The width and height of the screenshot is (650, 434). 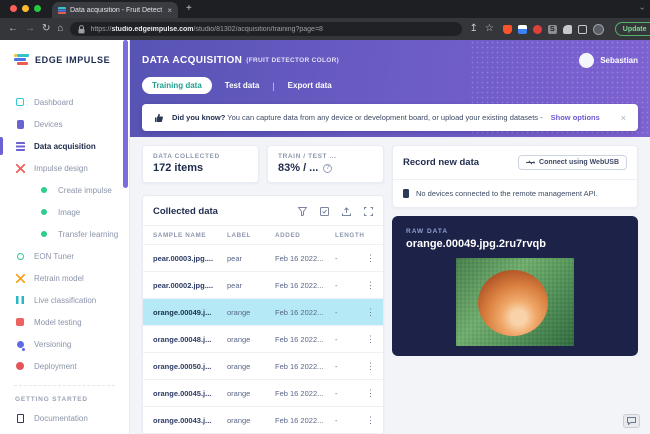 I want to click on red-extension-icon, so click(x=537, y=29).